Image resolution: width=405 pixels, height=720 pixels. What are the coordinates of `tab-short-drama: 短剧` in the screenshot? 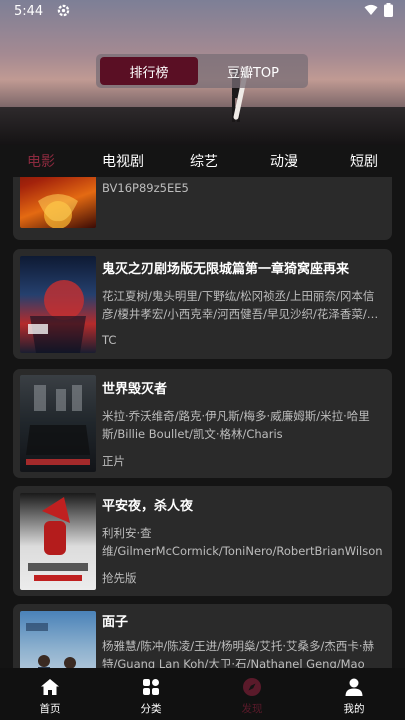 It's located at (364, 161).